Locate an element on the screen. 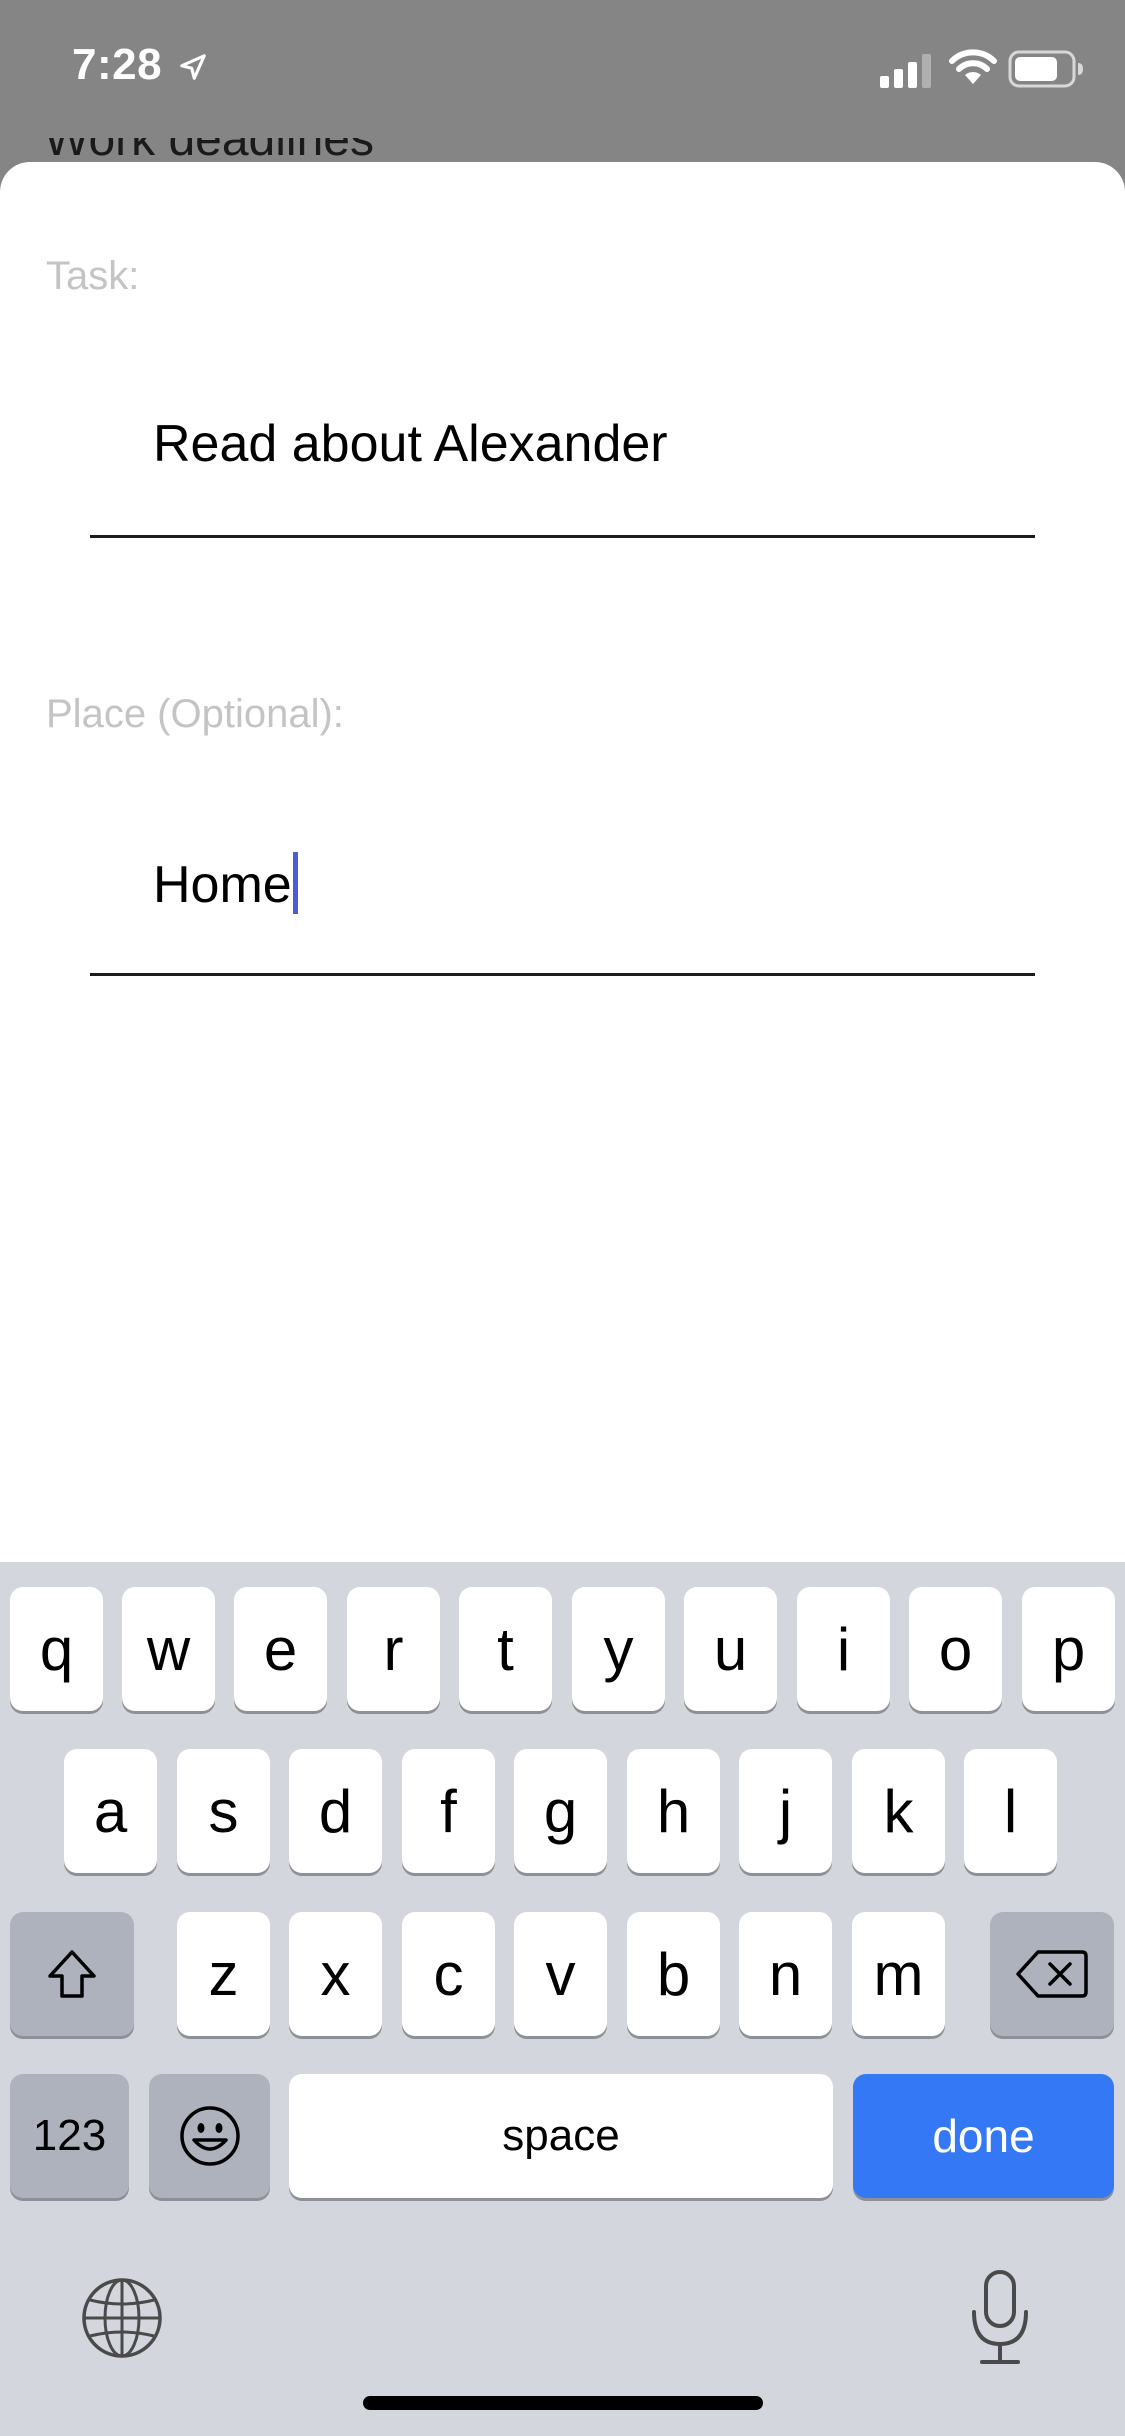 This screenshot has height=2436, width=1125. status-time: 7:28 is located at coordinates (117, 64).